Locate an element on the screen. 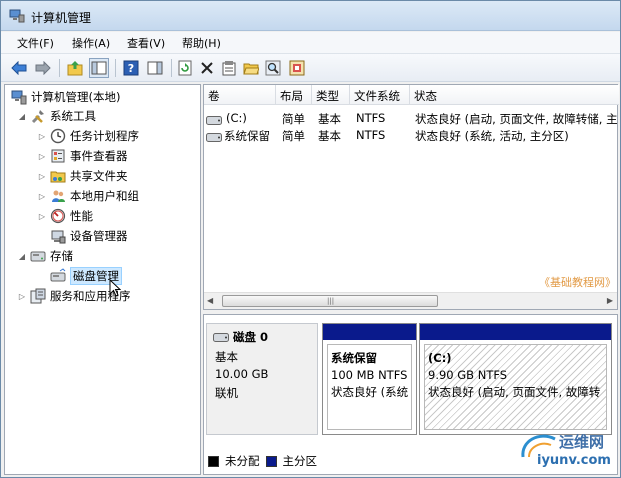 The image size is (621, 478). volume-name: (C:) is located at coordinates (236, 118).